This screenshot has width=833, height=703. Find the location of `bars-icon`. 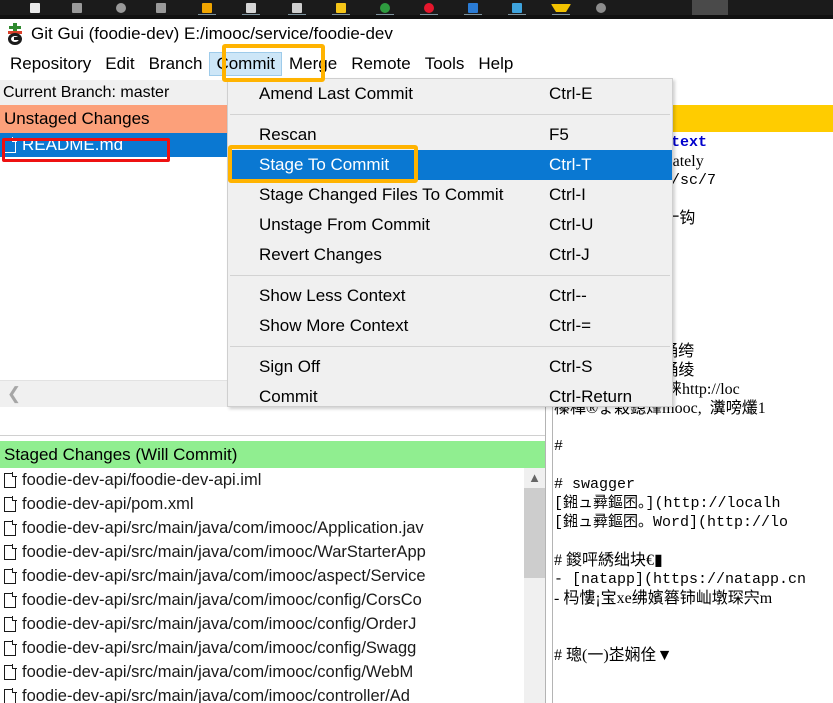

bars-icon is located at coordinates (161, 7).